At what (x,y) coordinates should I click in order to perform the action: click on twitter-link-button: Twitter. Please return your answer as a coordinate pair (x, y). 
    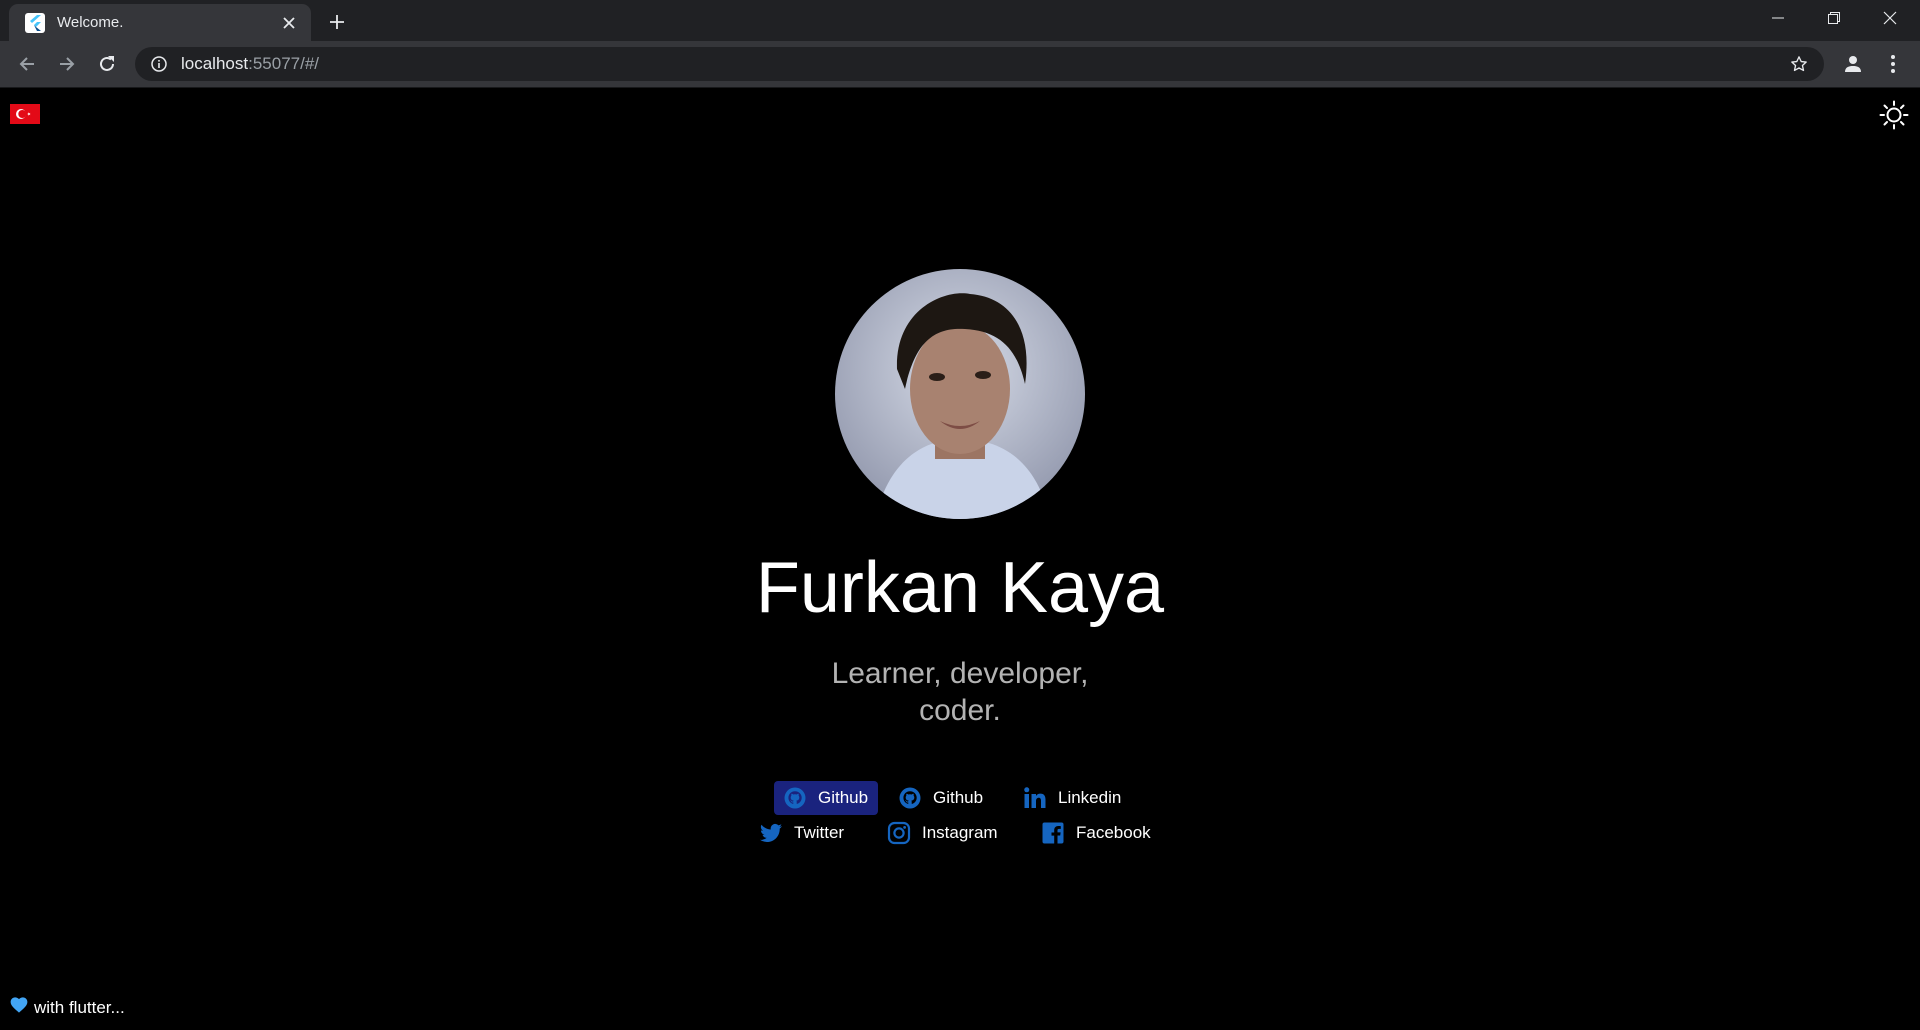
    Looking at the image, I should click on (801, 833).